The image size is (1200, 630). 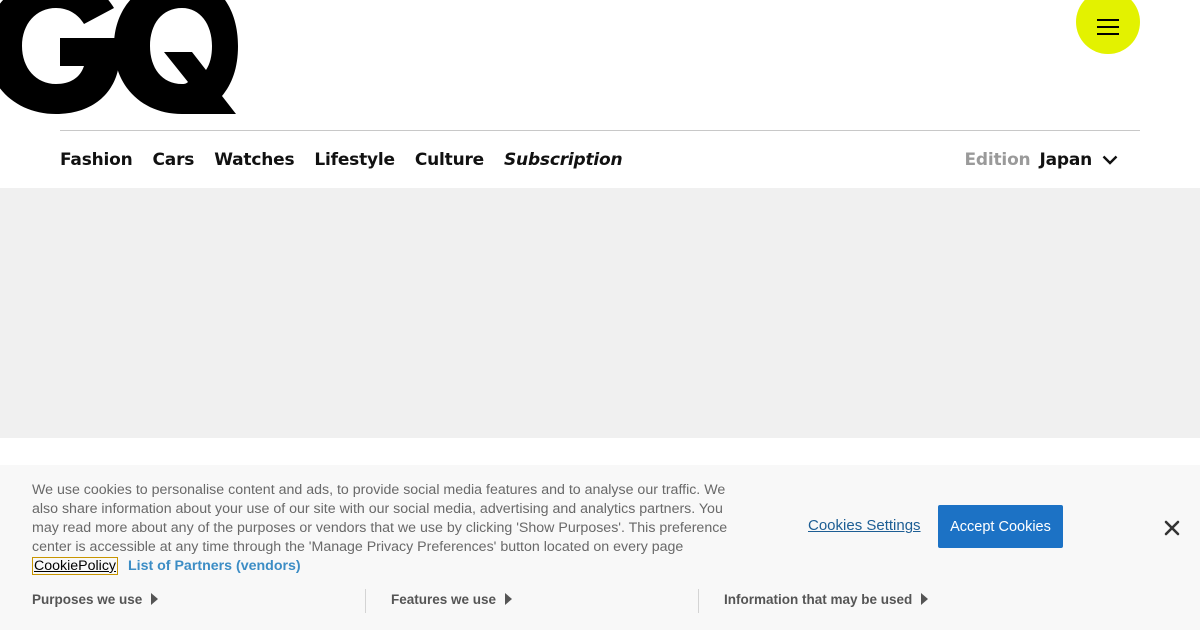 What do you see at coordinates (75, 566) in the screenshot?
I see `cookie-policy-link: CookiePolicy` at bounding box center [75, 566].